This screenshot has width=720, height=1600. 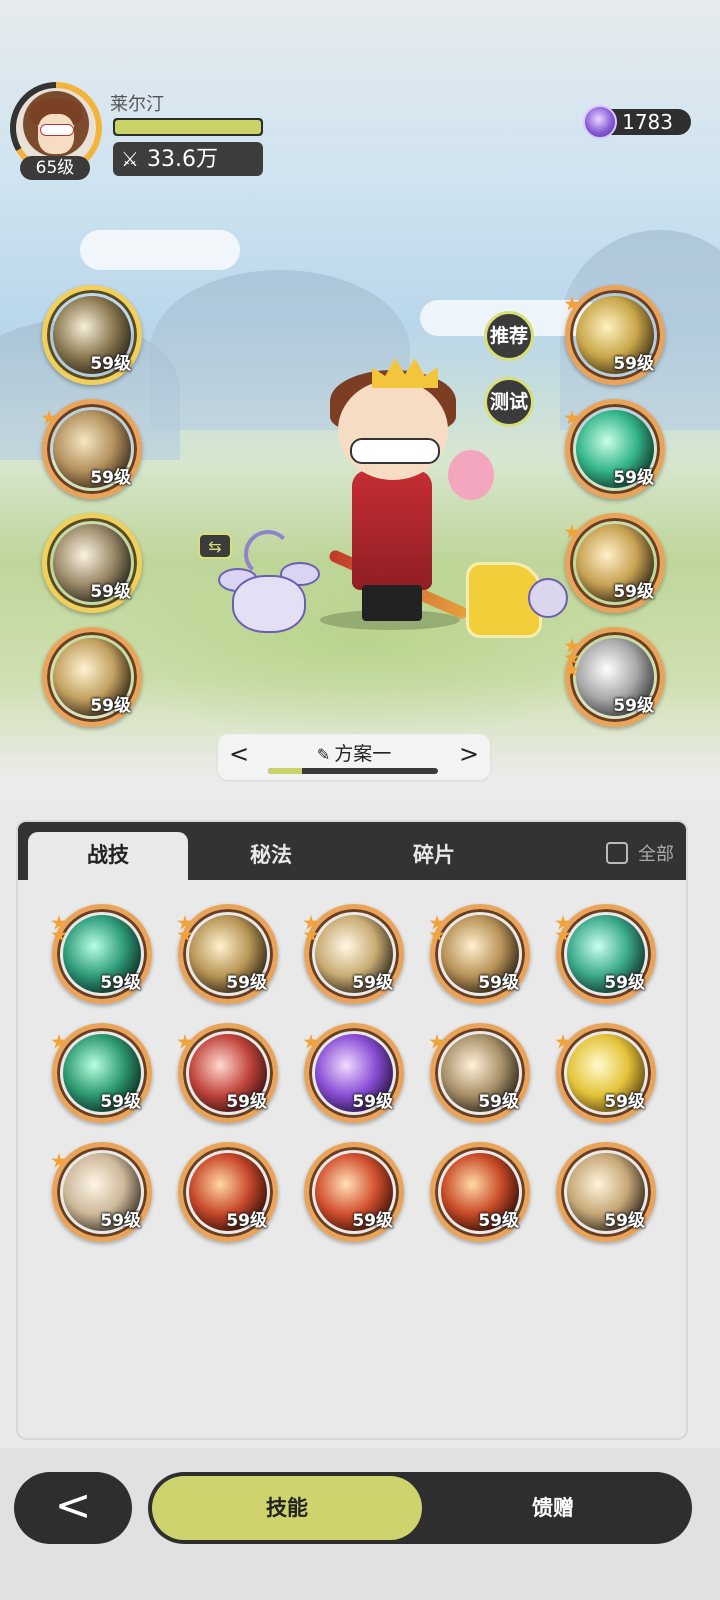 I want to click on edit-pen-icon: ✎, so click(x=323, y=754).